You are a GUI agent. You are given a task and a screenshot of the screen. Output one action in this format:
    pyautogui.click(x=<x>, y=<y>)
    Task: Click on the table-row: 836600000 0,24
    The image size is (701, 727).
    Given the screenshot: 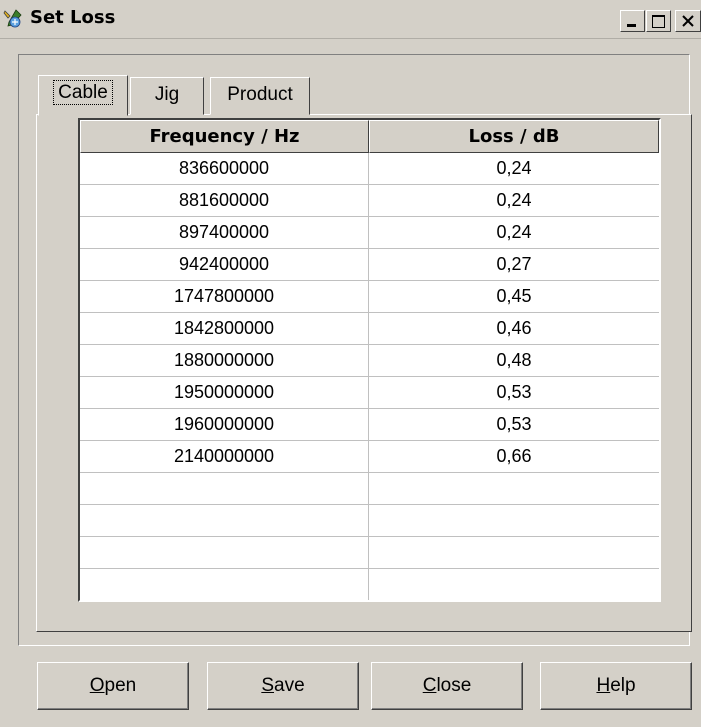 What is the action you would take?
    pyautogui.click(x=369, y=169)
    